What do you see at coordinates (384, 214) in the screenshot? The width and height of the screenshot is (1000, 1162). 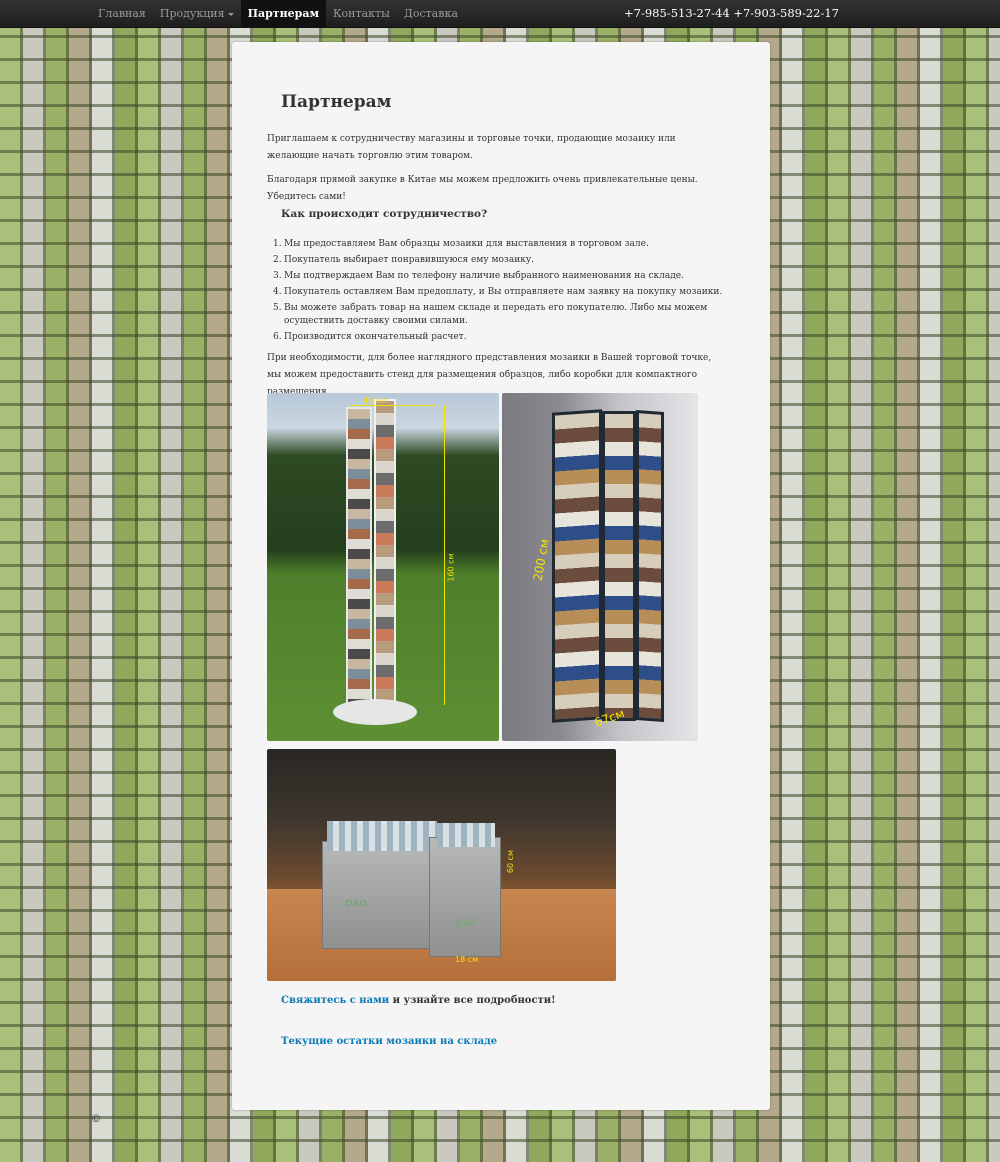 I see `how-it-works-heading: Как происходит сотрудничество?` at bounding box center [384, 214].